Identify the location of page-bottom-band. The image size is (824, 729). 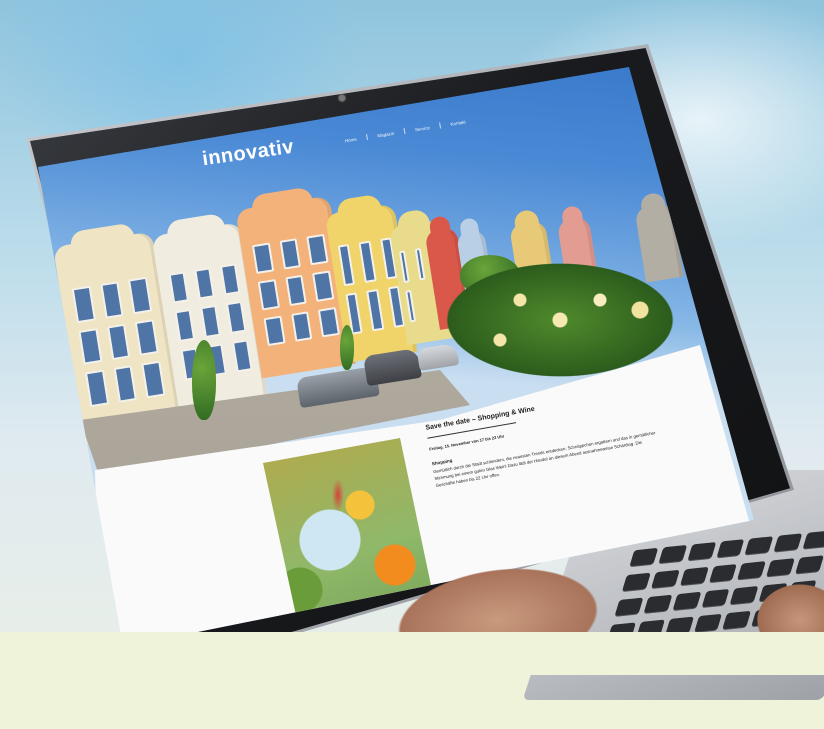
(412, 653).